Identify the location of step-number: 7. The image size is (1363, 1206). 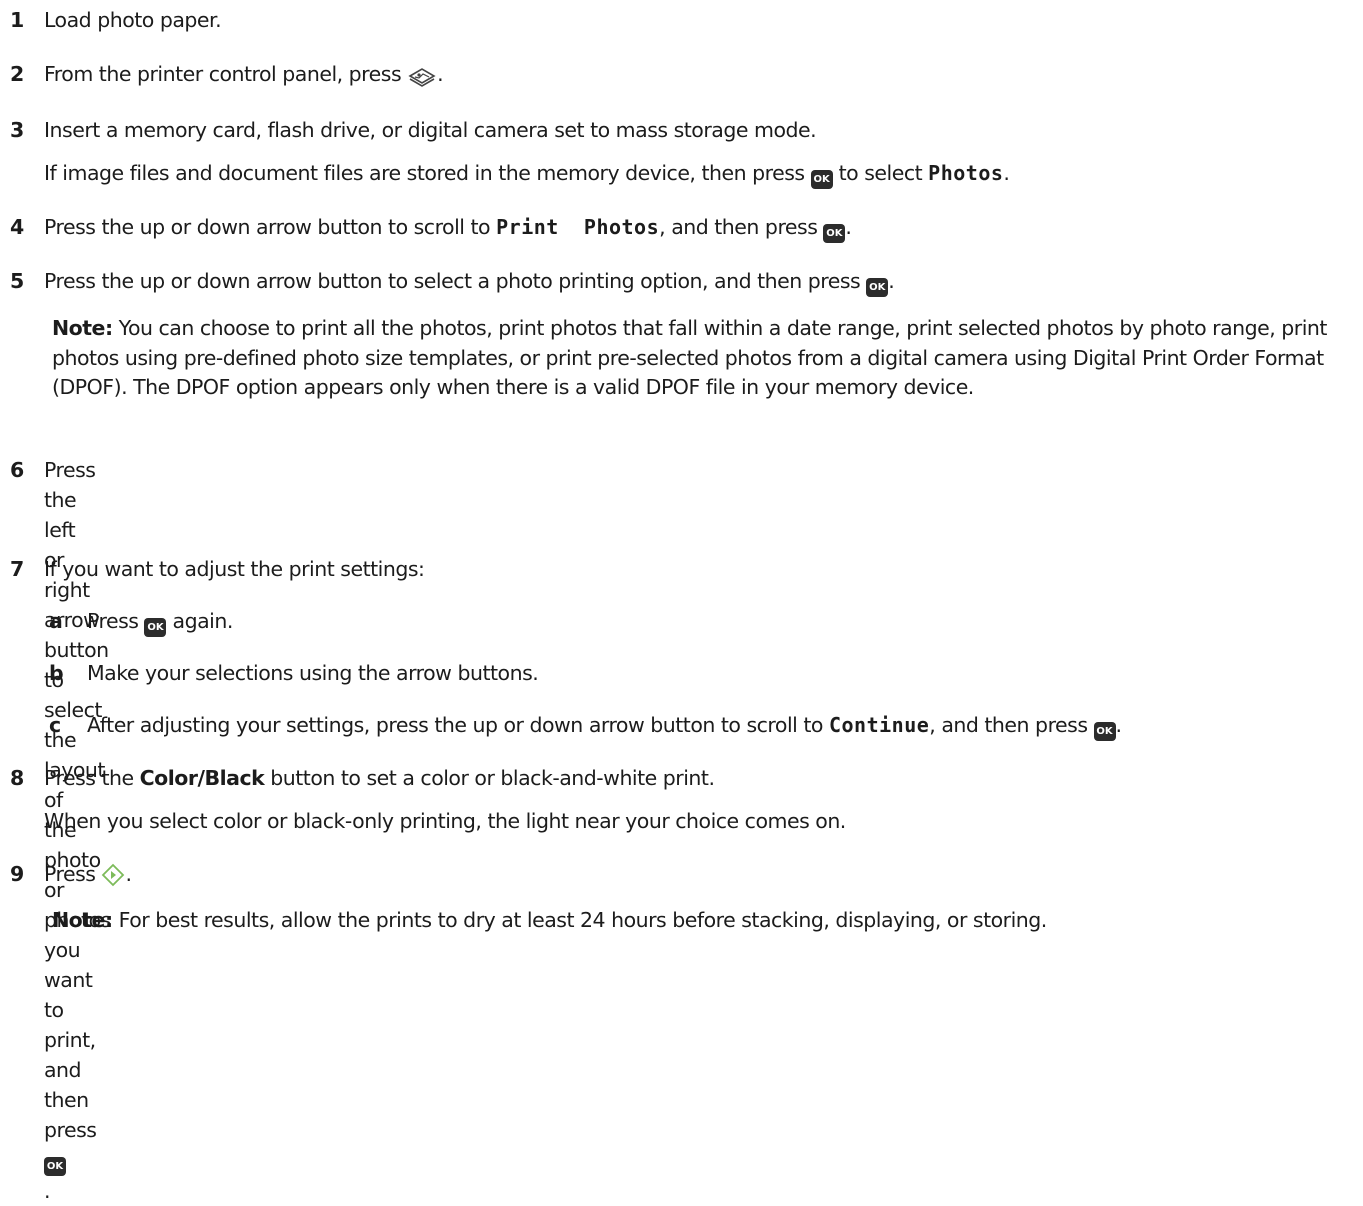
(17, 569).